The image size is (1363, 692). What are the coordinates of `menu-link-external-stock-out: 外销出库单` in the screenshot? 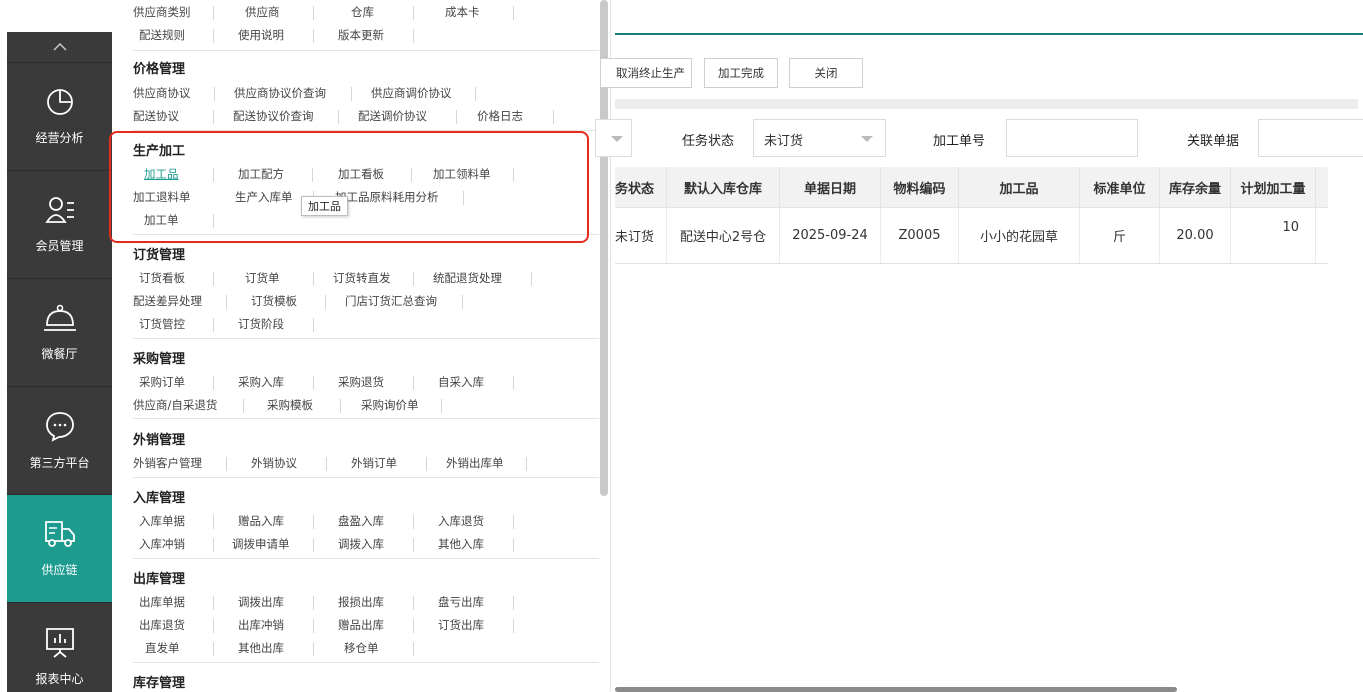 It's located at (475, 463).